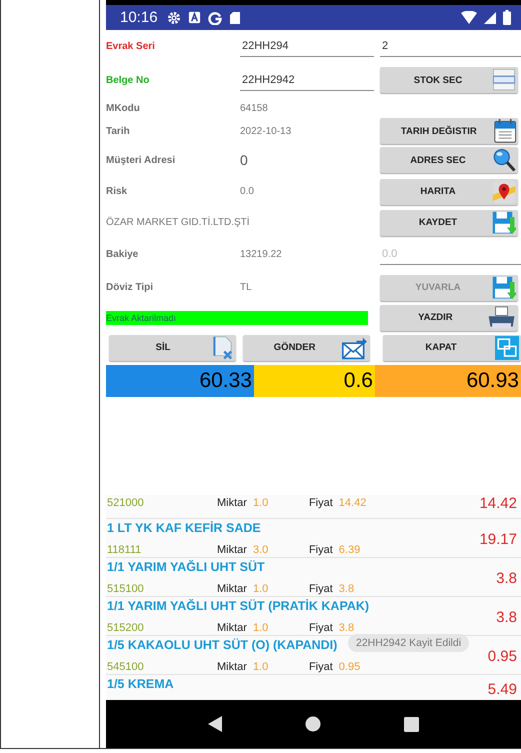  I want to click on field-label: Belge No, so click(128, 80).